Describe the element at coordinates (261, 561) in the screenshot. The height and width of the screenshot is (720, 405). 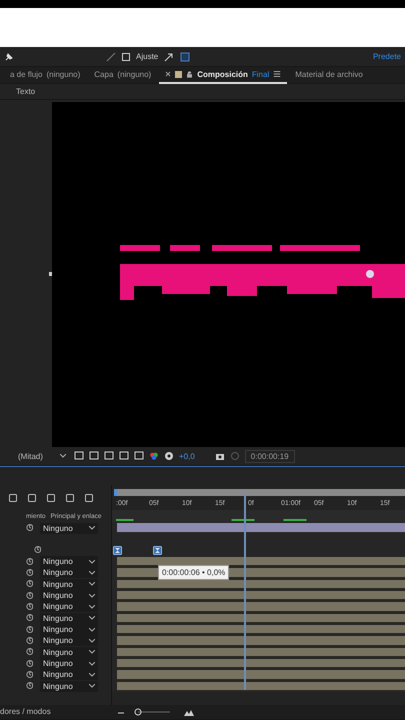
I see `layer-bar` at that location.